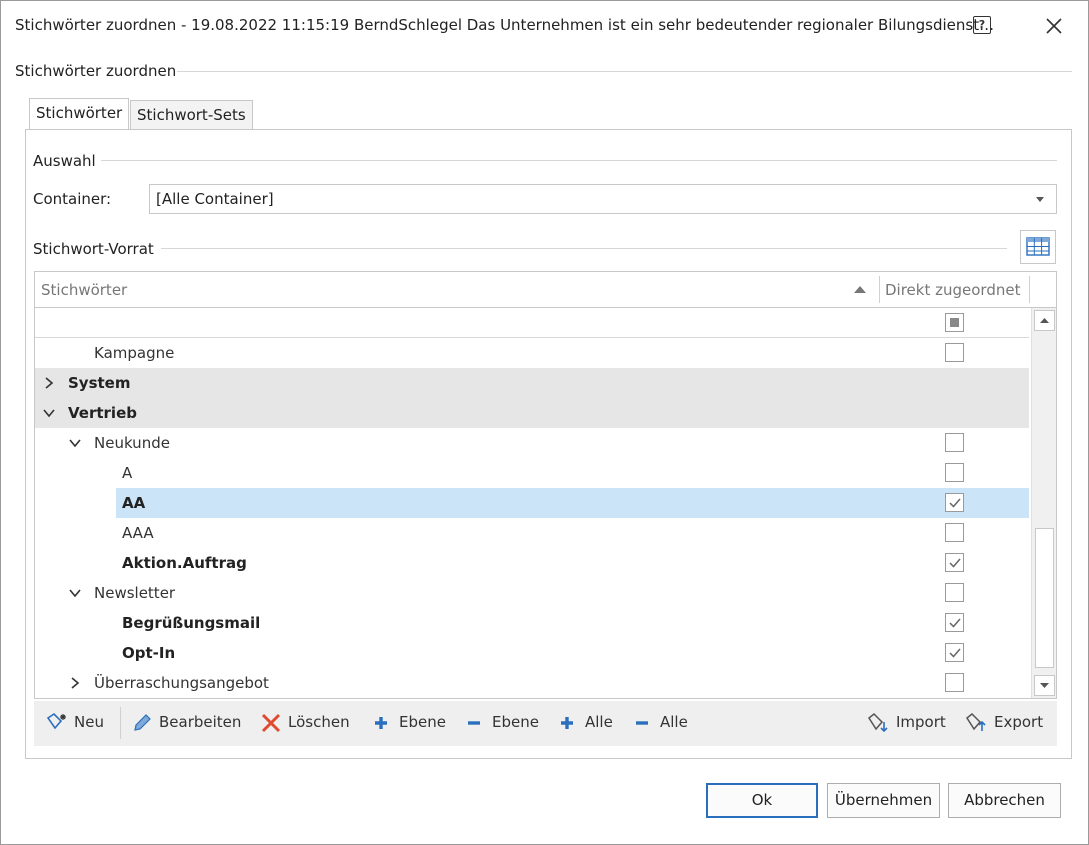 This screenshot has width=1089, height=845. Describe the element at coordinates (1043, 503) in the screenshot. I see `vertical-scrollbar` at that location.